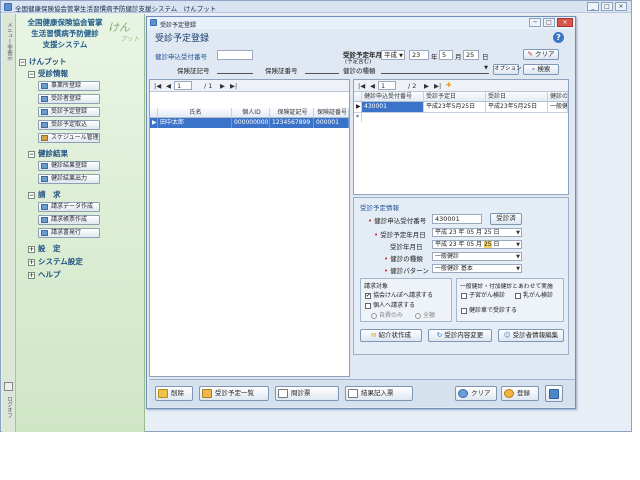 This screenshot has height=480, width=640. I want to click on registered-button: 受診済, so click(506, 219).